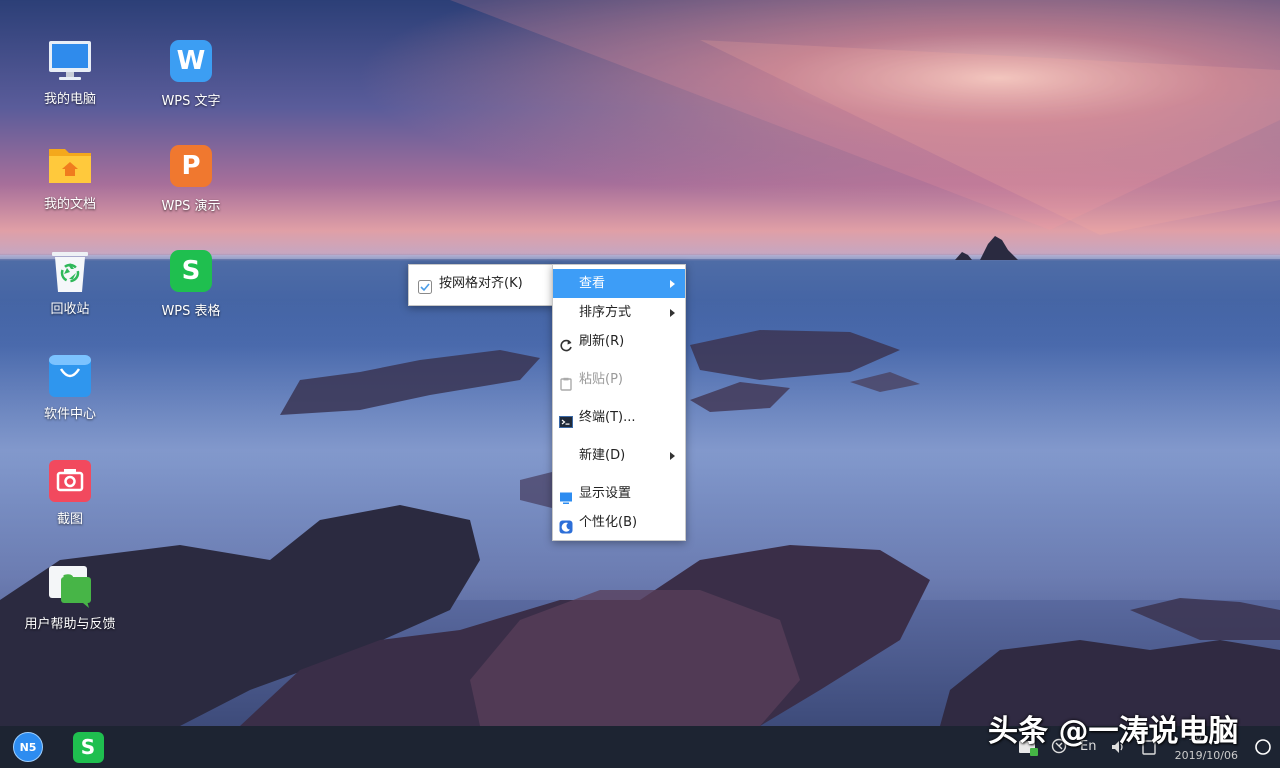 The image size is (1280, 768). Describe the element at coordinates (605, 312) in the screenshot. I see `menu-item-label: 排序方式` at that location.